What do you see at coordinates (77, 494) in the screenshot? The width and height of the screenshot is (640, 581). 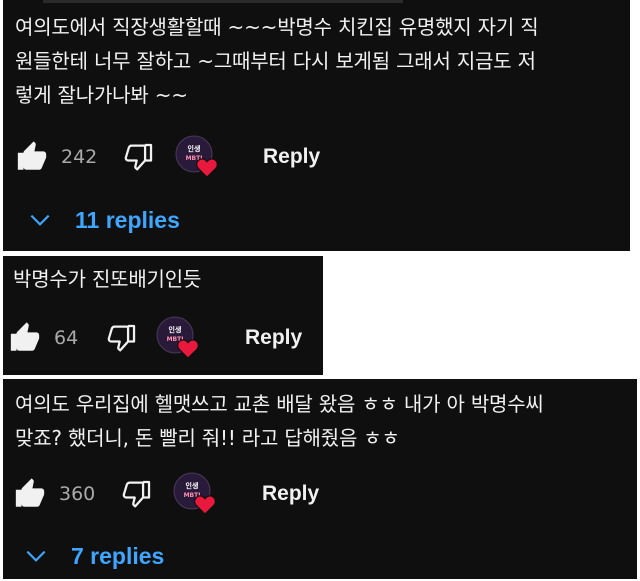 I see `like-count: 360` at bounding box center [77, 494].